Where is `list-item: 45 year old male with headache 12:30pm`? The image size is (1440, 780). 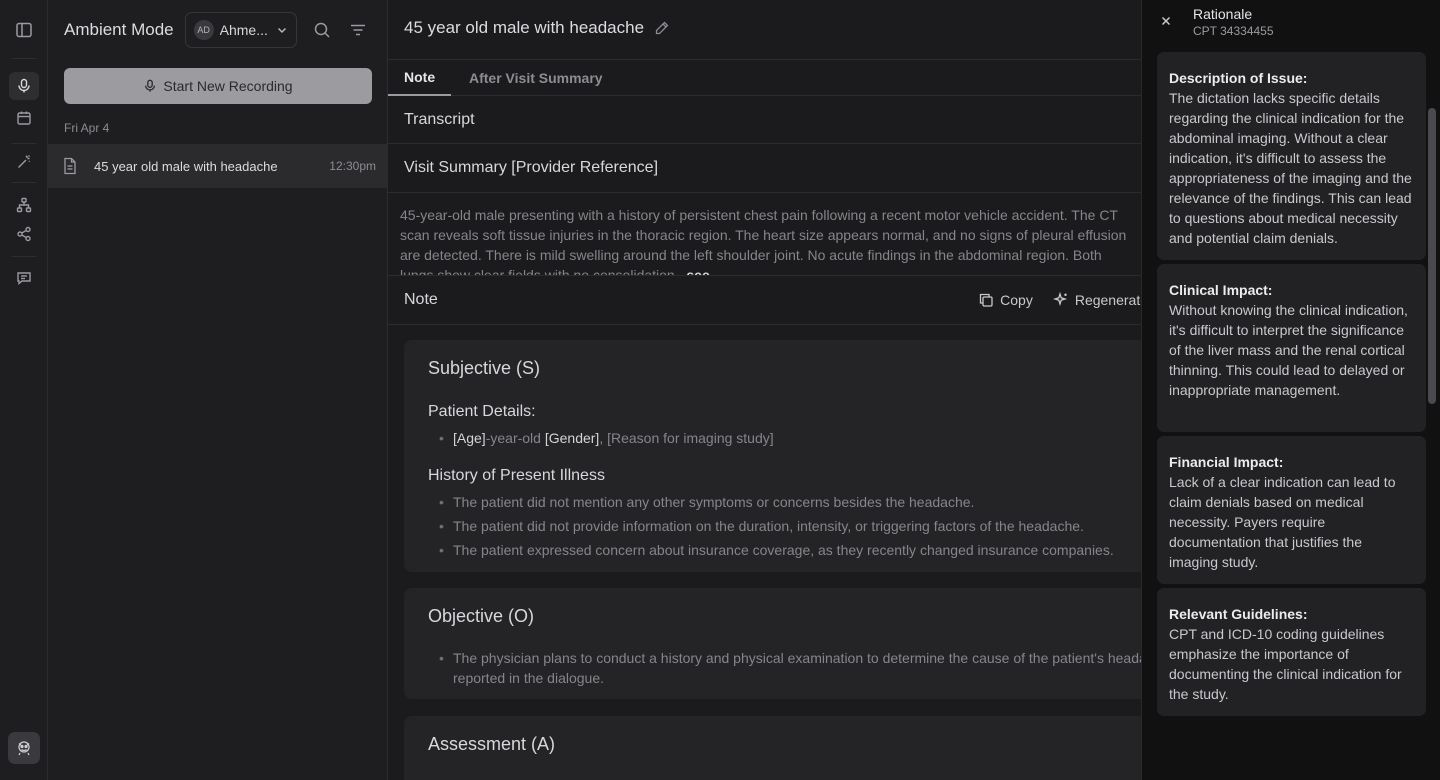 list-item: 45 year old male with headache 12:30pm is located at coordinates (218, 166).